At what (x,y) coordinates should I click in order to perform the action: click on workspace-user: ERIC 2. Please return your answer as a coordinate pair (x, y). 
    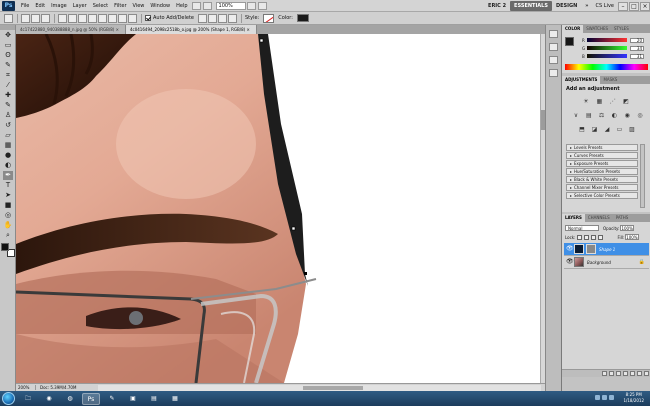
    Looking at the image, I should click on (497, 6).